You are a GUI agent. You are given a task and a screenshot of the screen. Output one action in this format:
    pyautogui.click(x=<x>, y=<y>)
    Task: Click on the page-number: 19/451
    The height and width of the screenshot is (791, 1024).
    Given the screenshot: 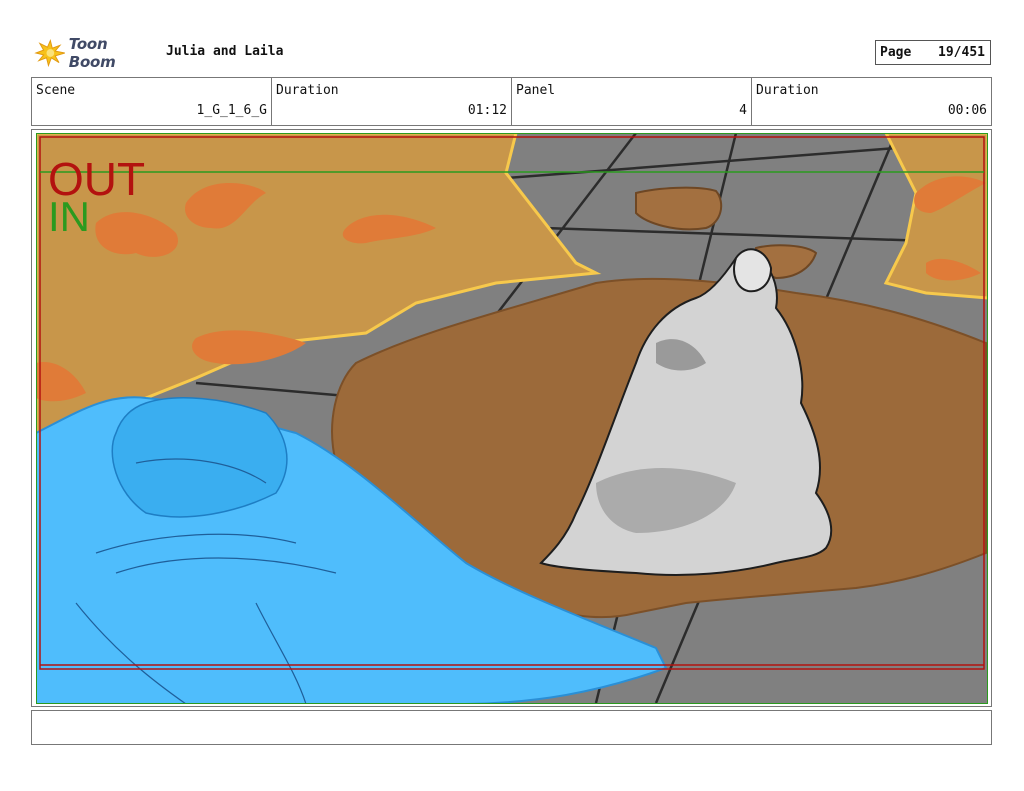 What is the action you would take?
    pyautogui.click(x=961, y=52)
    